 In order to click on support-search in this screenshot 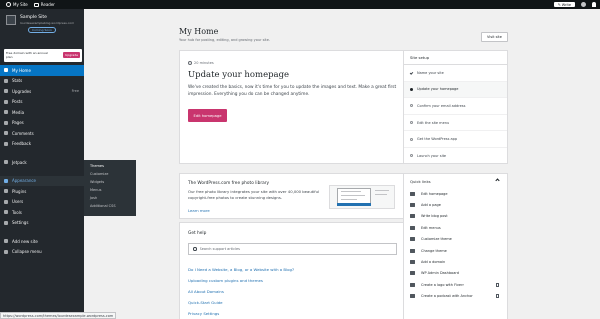, I will do `click(292, 249)`.